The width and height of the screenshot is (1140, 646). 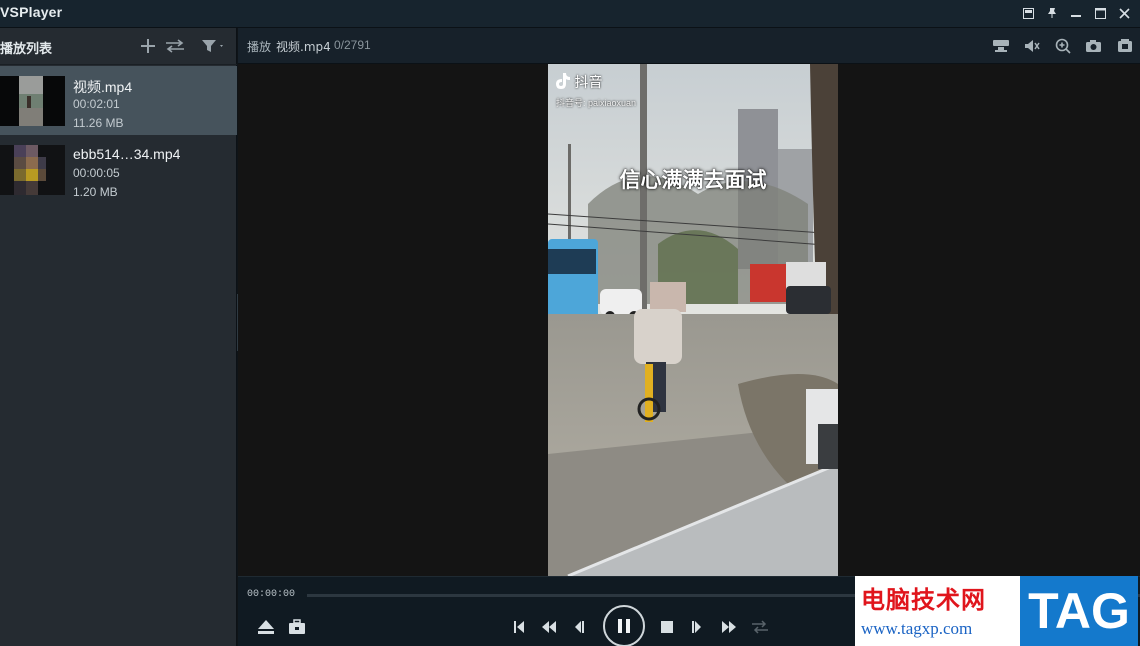 I want to click on window-controls, so click(x=1076, y=13).